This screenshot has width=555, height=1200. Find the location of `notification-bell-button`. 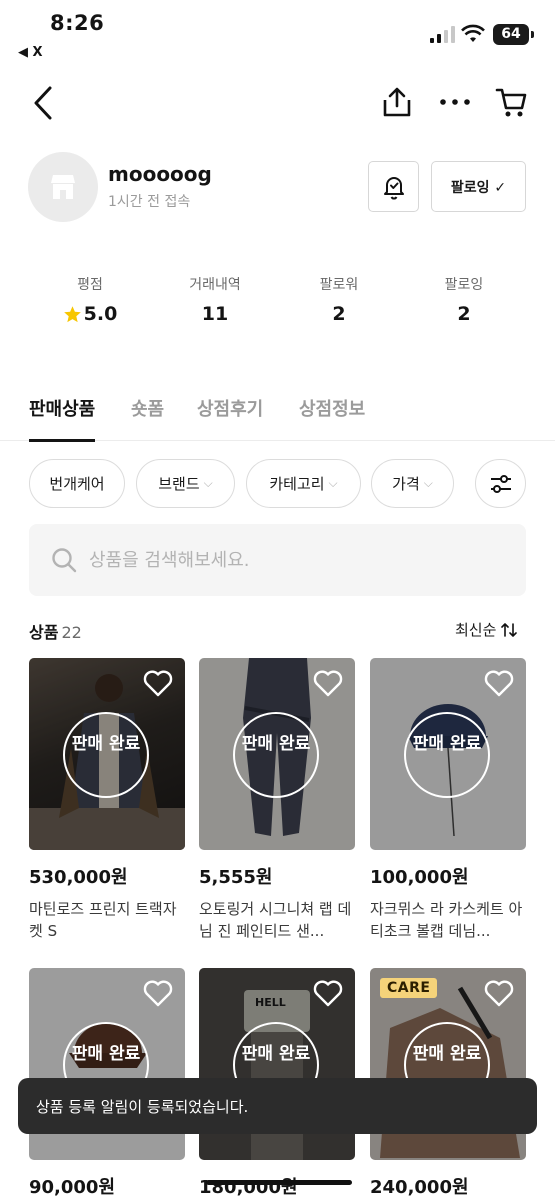

notification-bell-button is located at coordinates (393, 186).